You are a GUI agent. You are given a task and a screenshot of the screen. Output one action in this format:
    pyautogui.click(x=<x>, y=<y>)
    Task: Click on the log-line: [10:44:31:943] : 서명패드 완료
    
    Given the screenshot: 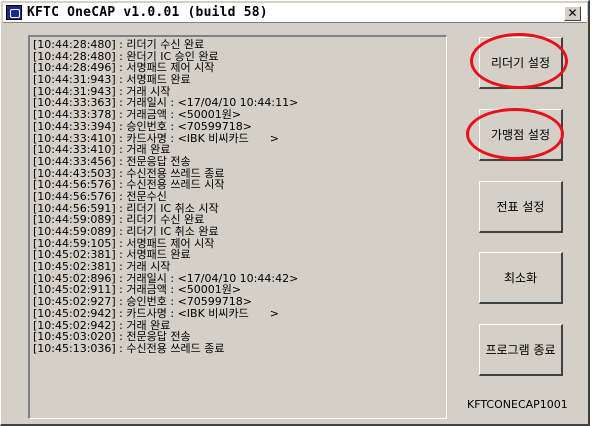 What is the action you would take?
    pyautogui.click(x=112, y=80)
    